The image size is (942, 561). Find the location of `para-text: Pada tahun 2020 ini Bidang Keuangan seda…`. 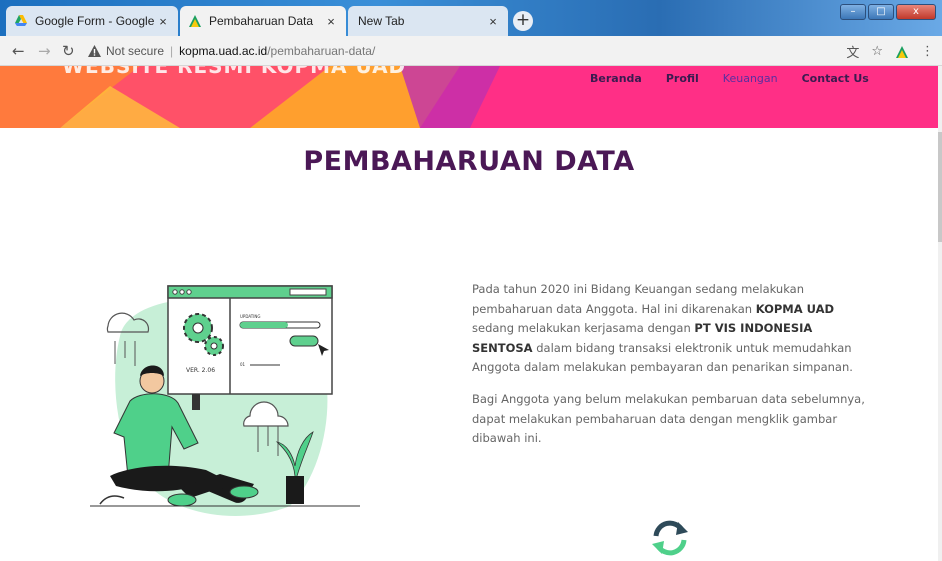

para-text: Pada tahun 2020 ini Bidang Keuangan seda… is located at coordinates (638, 299).